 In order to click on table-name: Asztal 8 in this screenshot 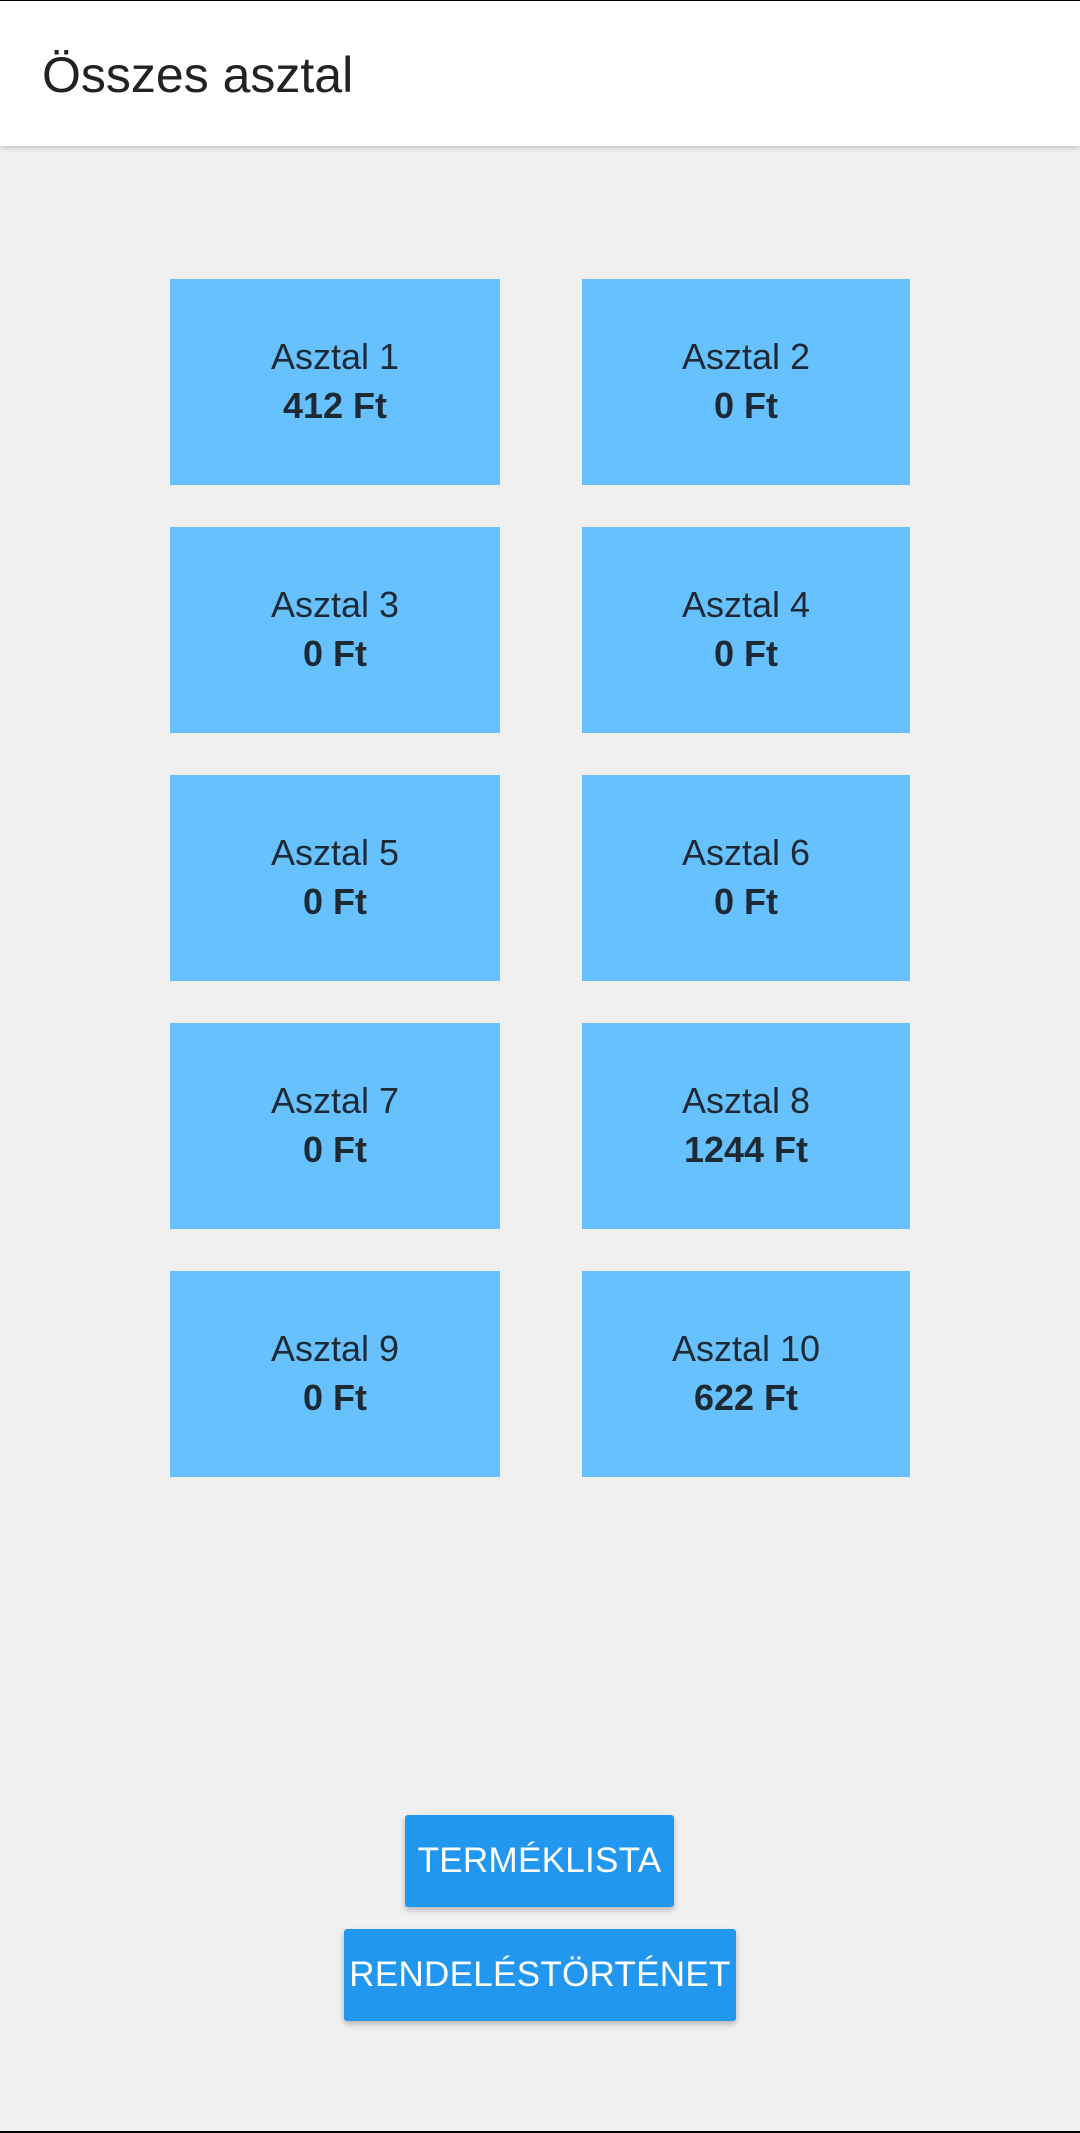, I will do `click(746, 1100)`.